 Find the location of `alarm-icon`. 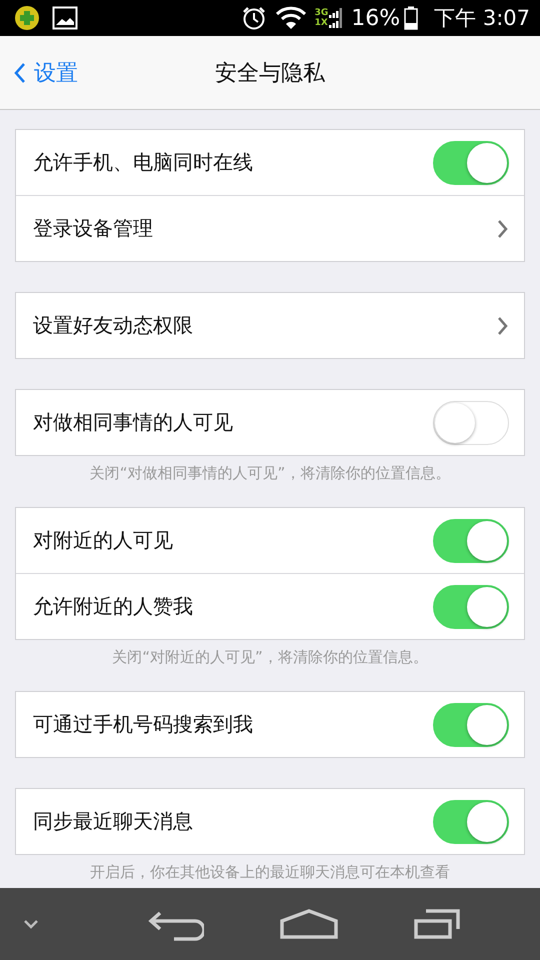

alarm-icon is located at coordinates (253, 18).